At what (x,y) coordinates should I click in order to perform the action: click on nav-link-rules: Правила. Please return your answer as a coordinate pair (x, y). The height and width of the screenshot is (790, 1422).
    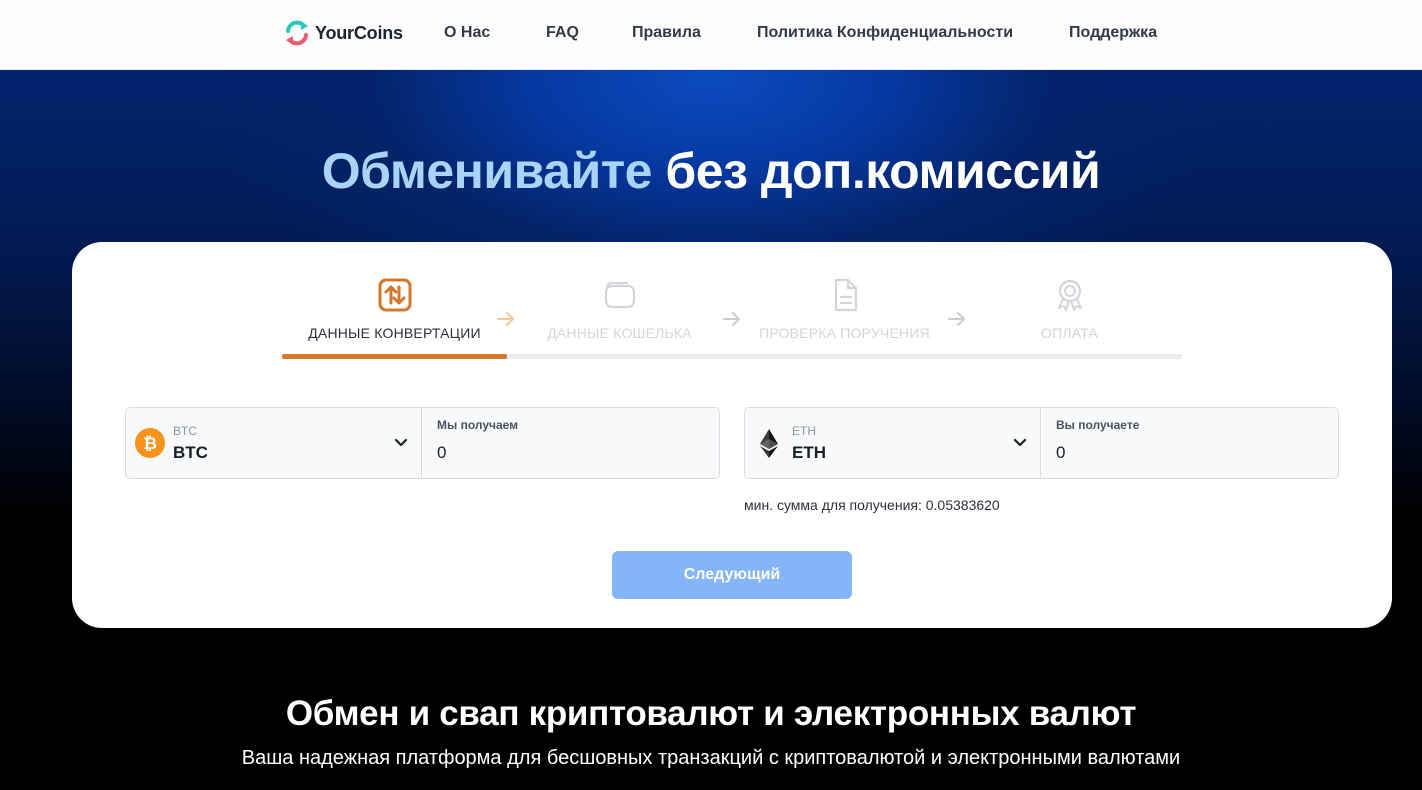
    Looking at the image, I should click on (666, 33).